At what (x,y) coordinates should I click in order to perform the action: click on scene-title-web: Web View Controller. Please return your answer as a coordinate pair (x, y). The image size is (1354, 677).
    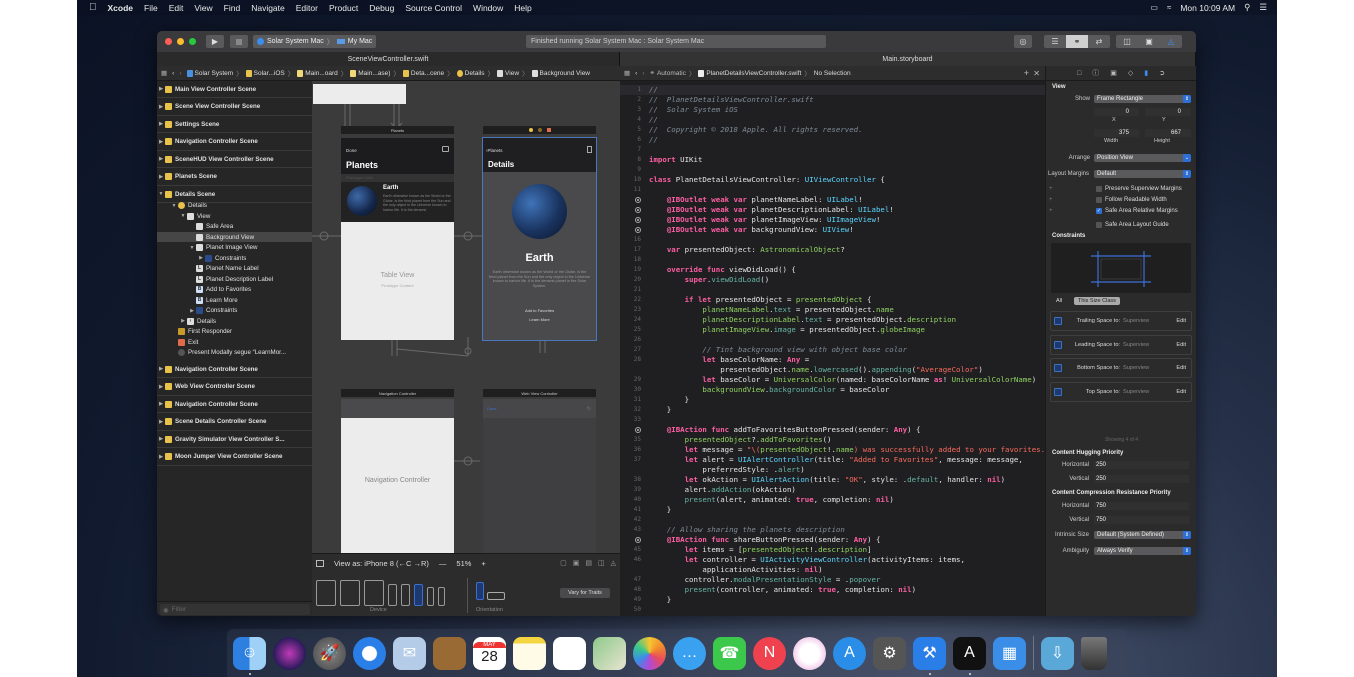
    Looking at the image, I should click on (539, 393).